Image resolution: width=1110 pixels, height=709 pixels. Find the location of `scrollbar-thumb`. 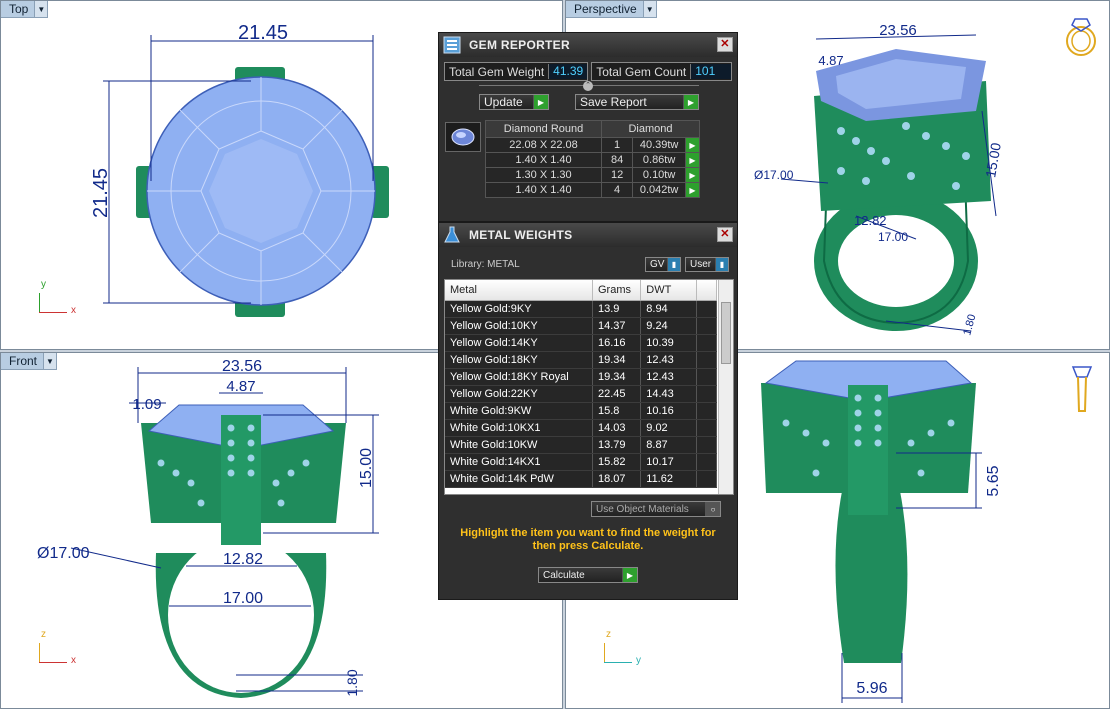

scrollbar-thumb is located at coordinates (726, 333).